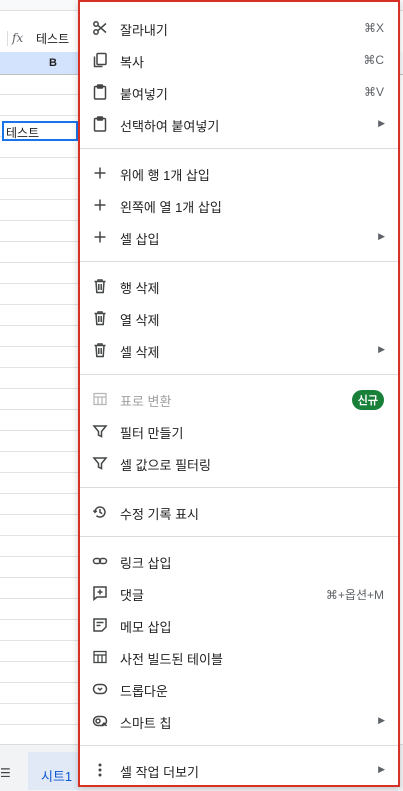 The width and height of the screenshot is (403, 791). What do you see at coordinates (100, 689) in the screenshot?
I see `dropdown-icon` at bounding box center [100, 689].